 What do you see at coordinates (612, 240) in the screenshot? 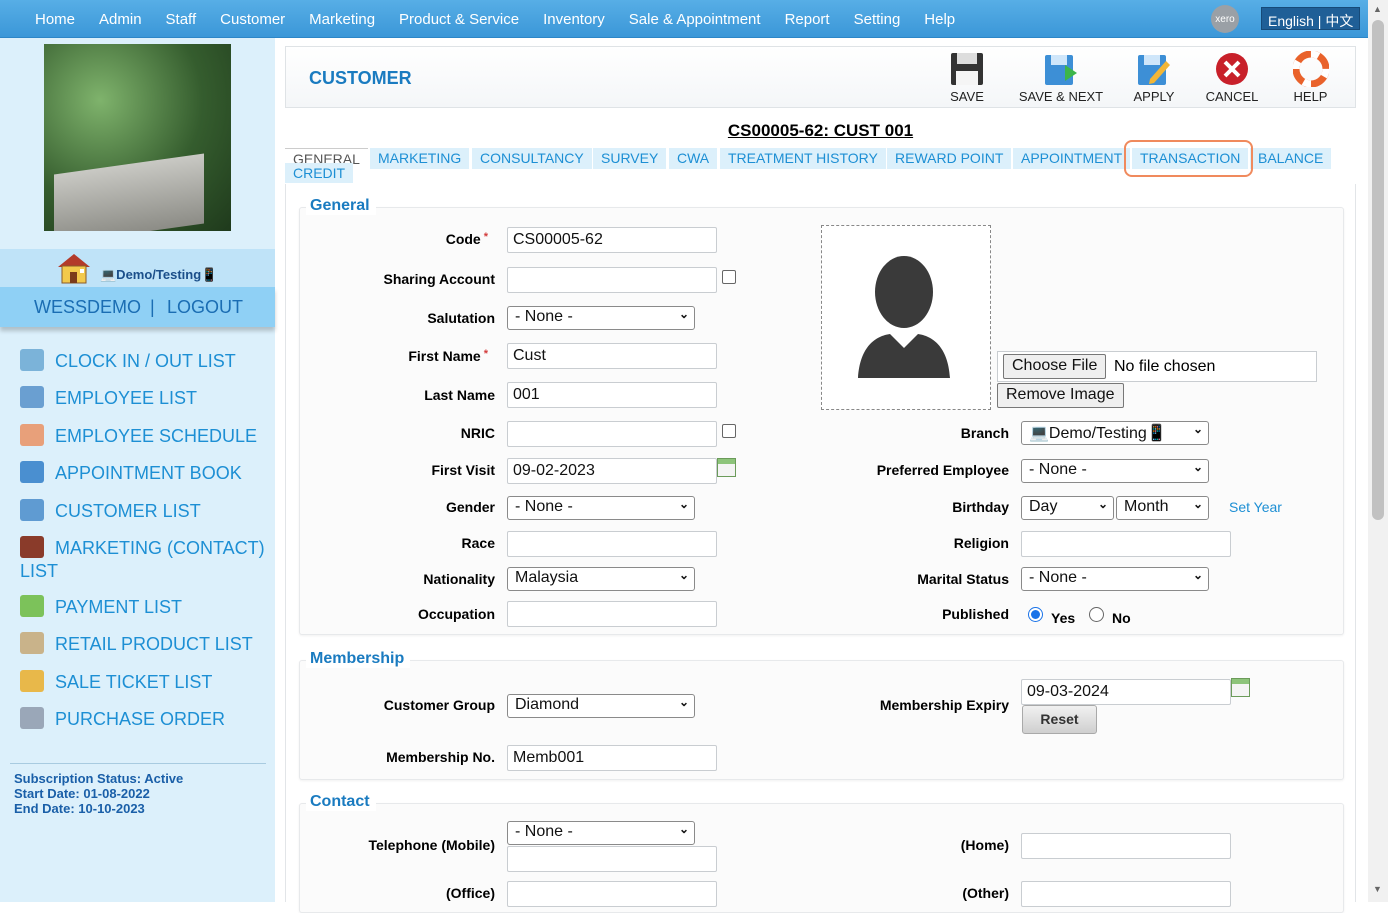
I see `code-input` at bounding box center [612, 240].